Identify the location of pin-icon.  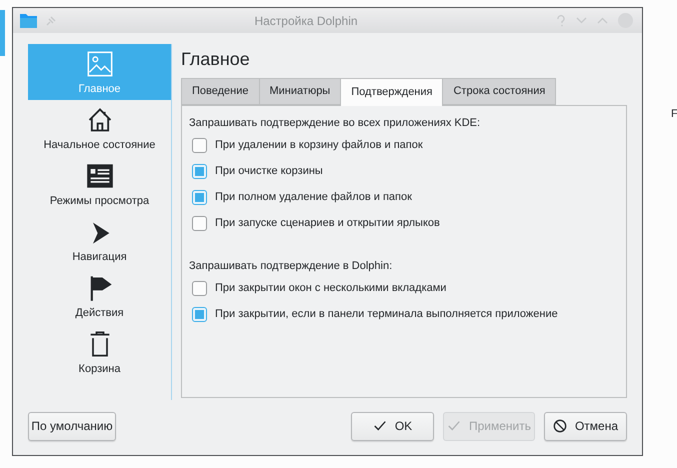
(51, 21).